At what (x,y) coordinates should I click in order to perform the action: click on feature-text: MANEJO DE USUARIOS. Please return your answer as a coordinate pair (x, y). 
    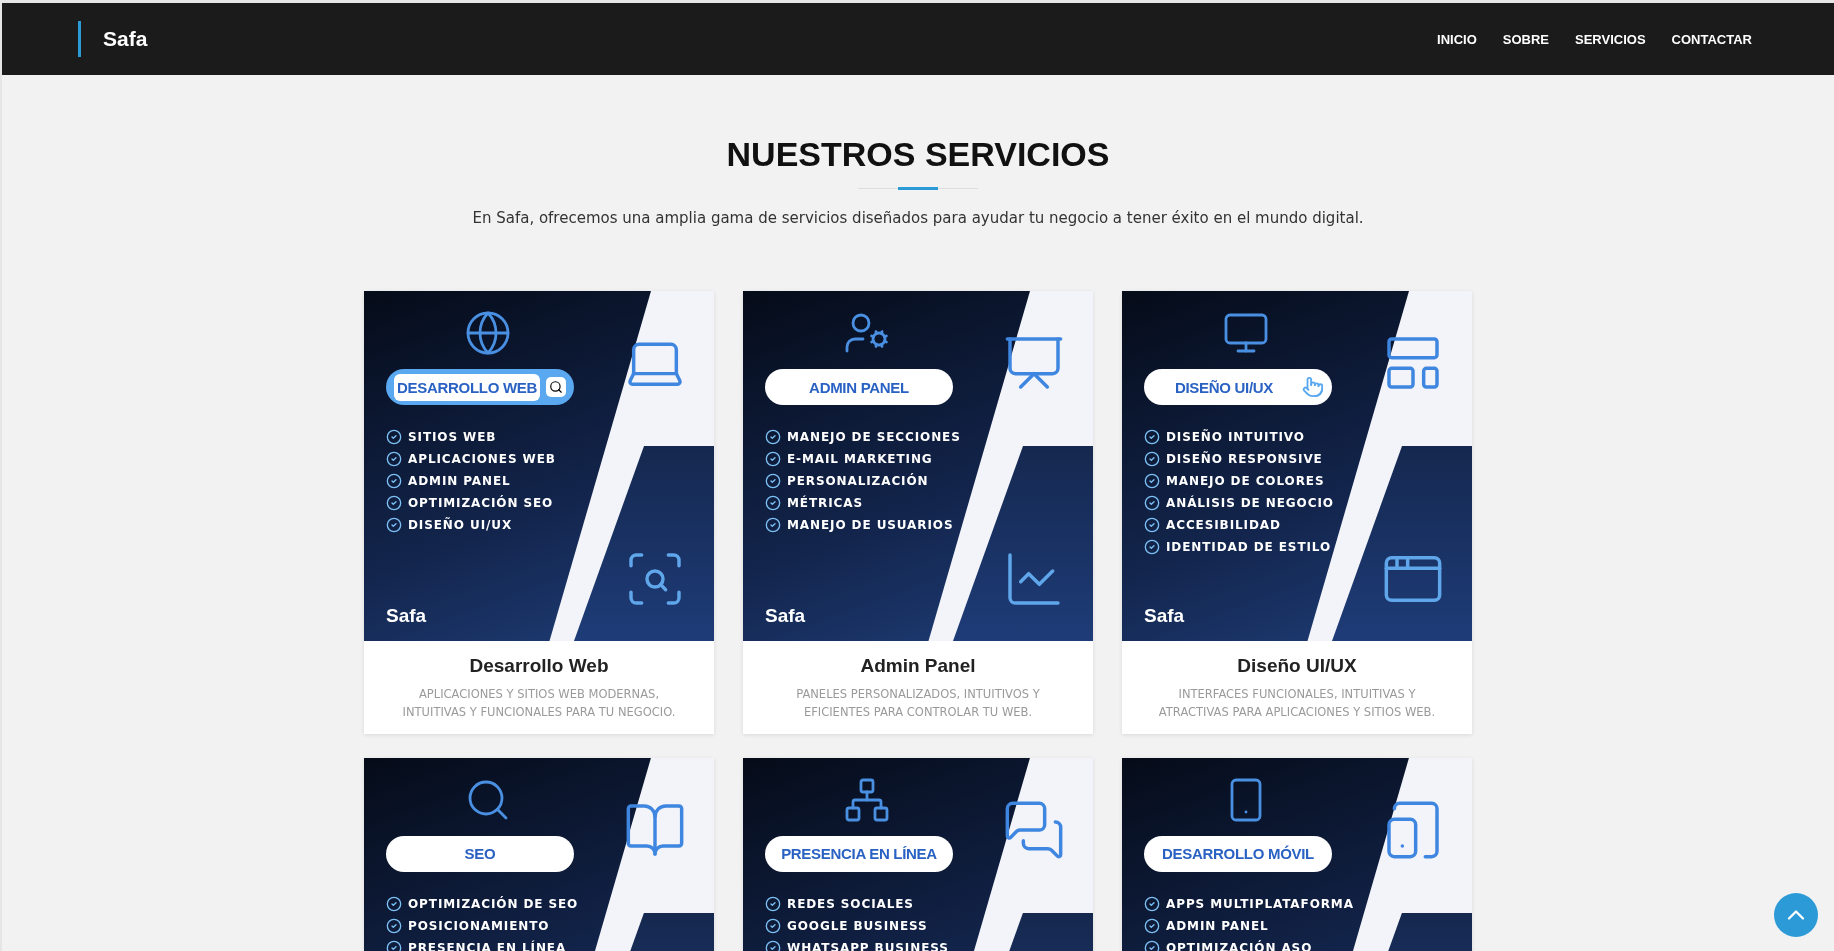
    Looking at the image, I should click on (870, 525).